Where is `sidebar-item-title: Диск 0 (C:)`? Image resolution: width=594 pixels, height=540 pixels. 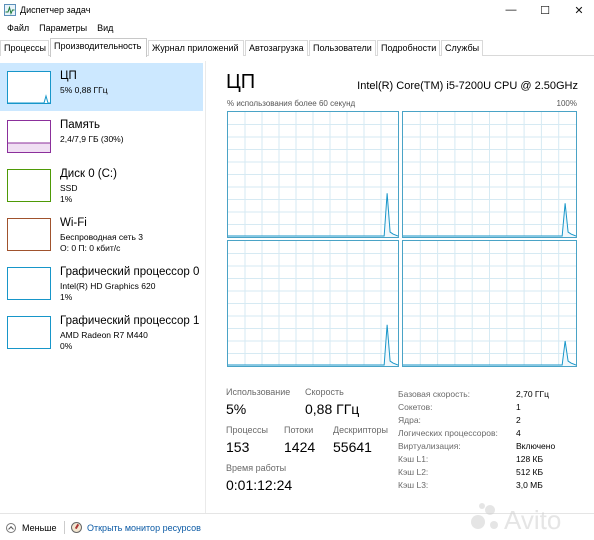 sidebar-item-title: Диск 0 (C:) is located at coordinates (88, 174).